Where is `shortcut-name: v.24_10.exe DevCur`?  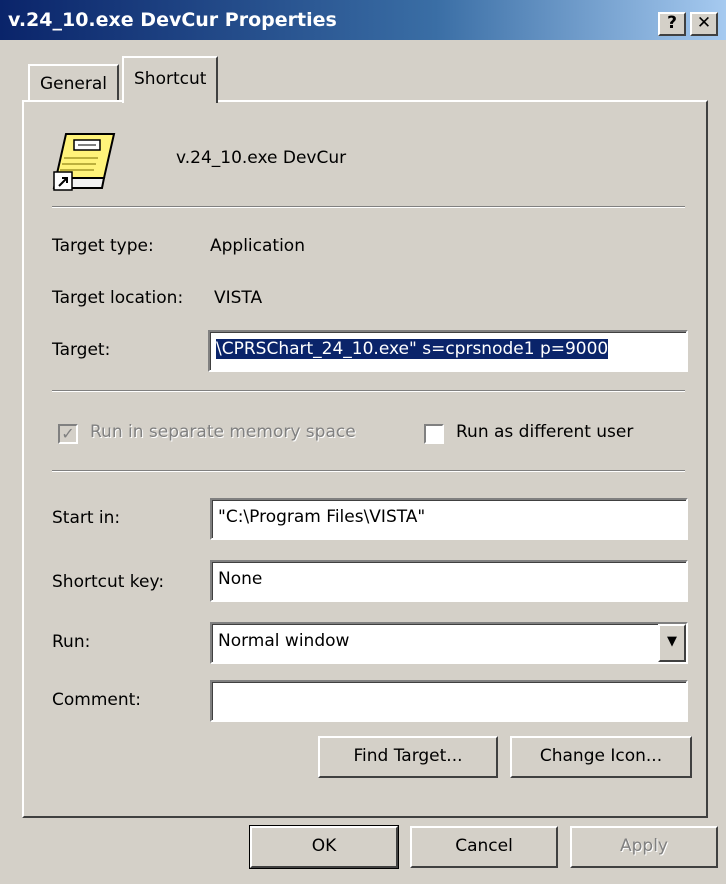 shortcut-name: v.24_10.exe DevCur is located at coordinates (261, 158).